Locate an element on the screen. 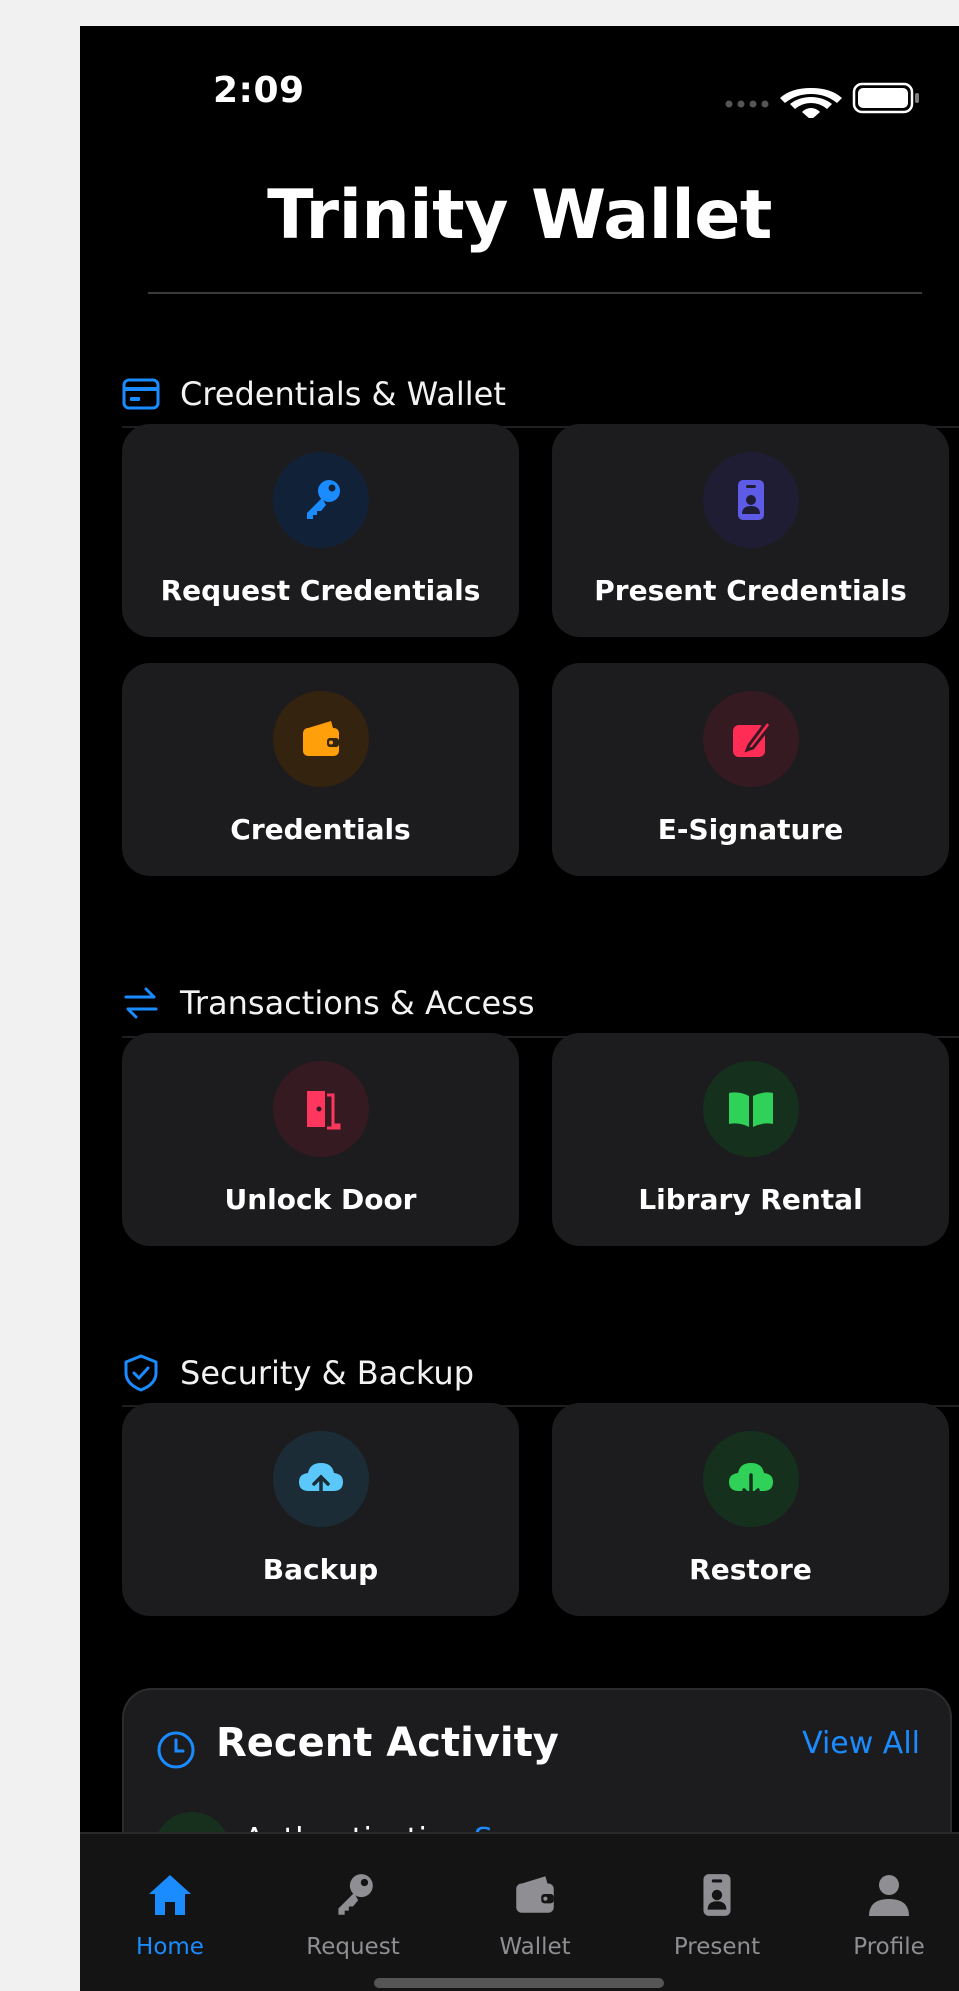 This screenshot has width=959, height=1991. battery-icon is located at coordinates (885, 98).